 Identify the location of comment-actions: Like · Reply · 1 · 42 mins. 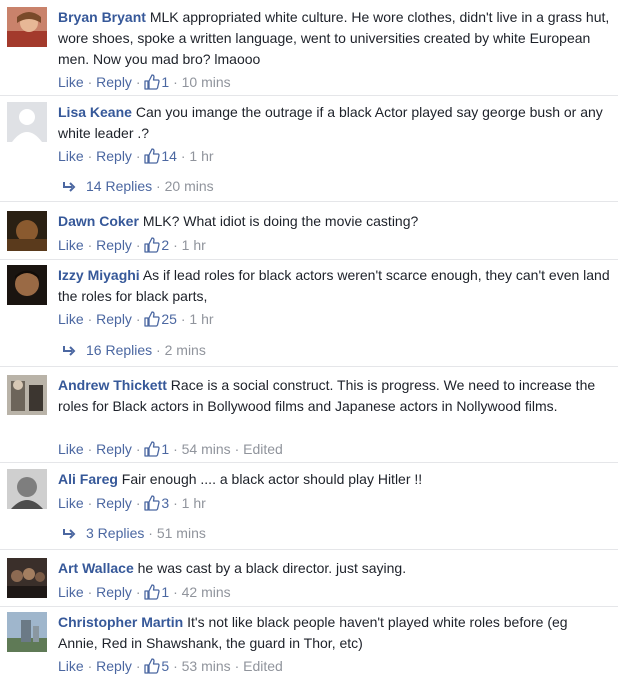
(144, 592).